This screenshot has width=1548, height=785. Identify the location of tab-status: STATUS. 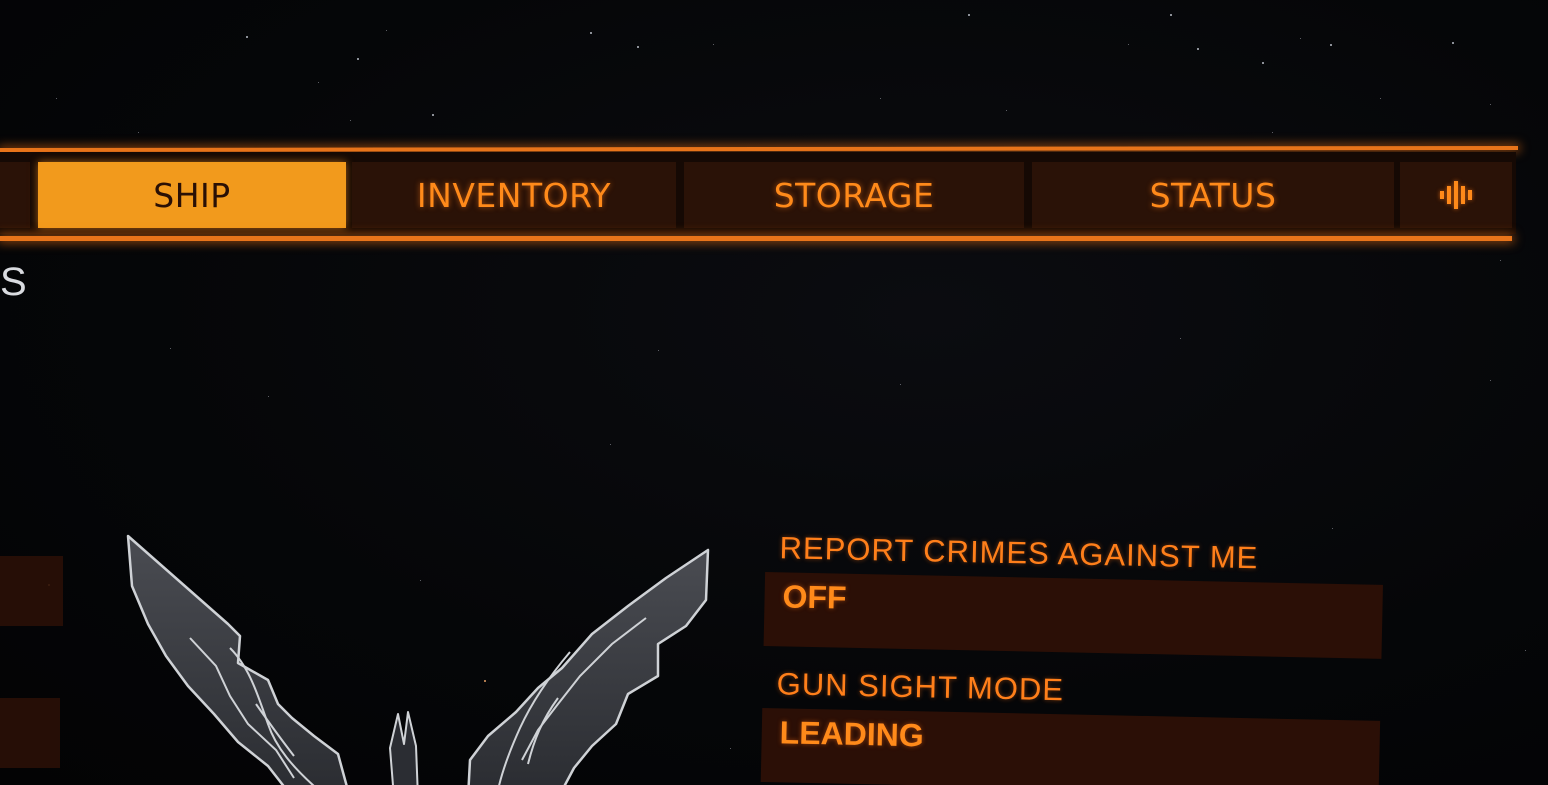
(1213, 195).